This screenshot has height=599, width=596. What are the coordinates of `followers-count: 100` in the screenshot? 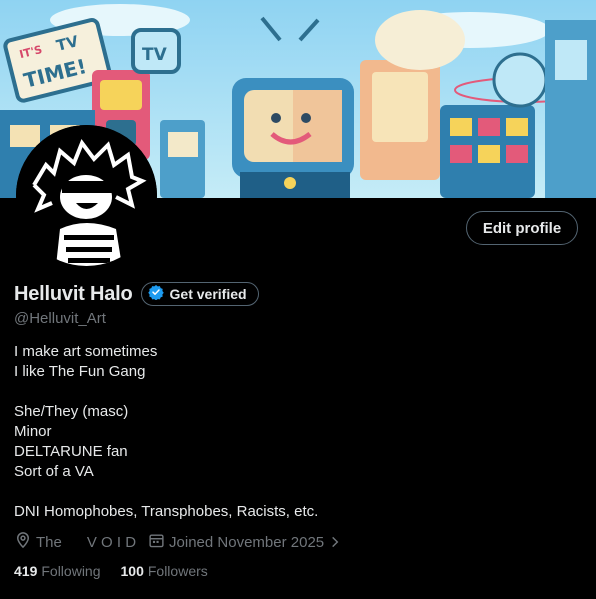 It's located at (132, 571).